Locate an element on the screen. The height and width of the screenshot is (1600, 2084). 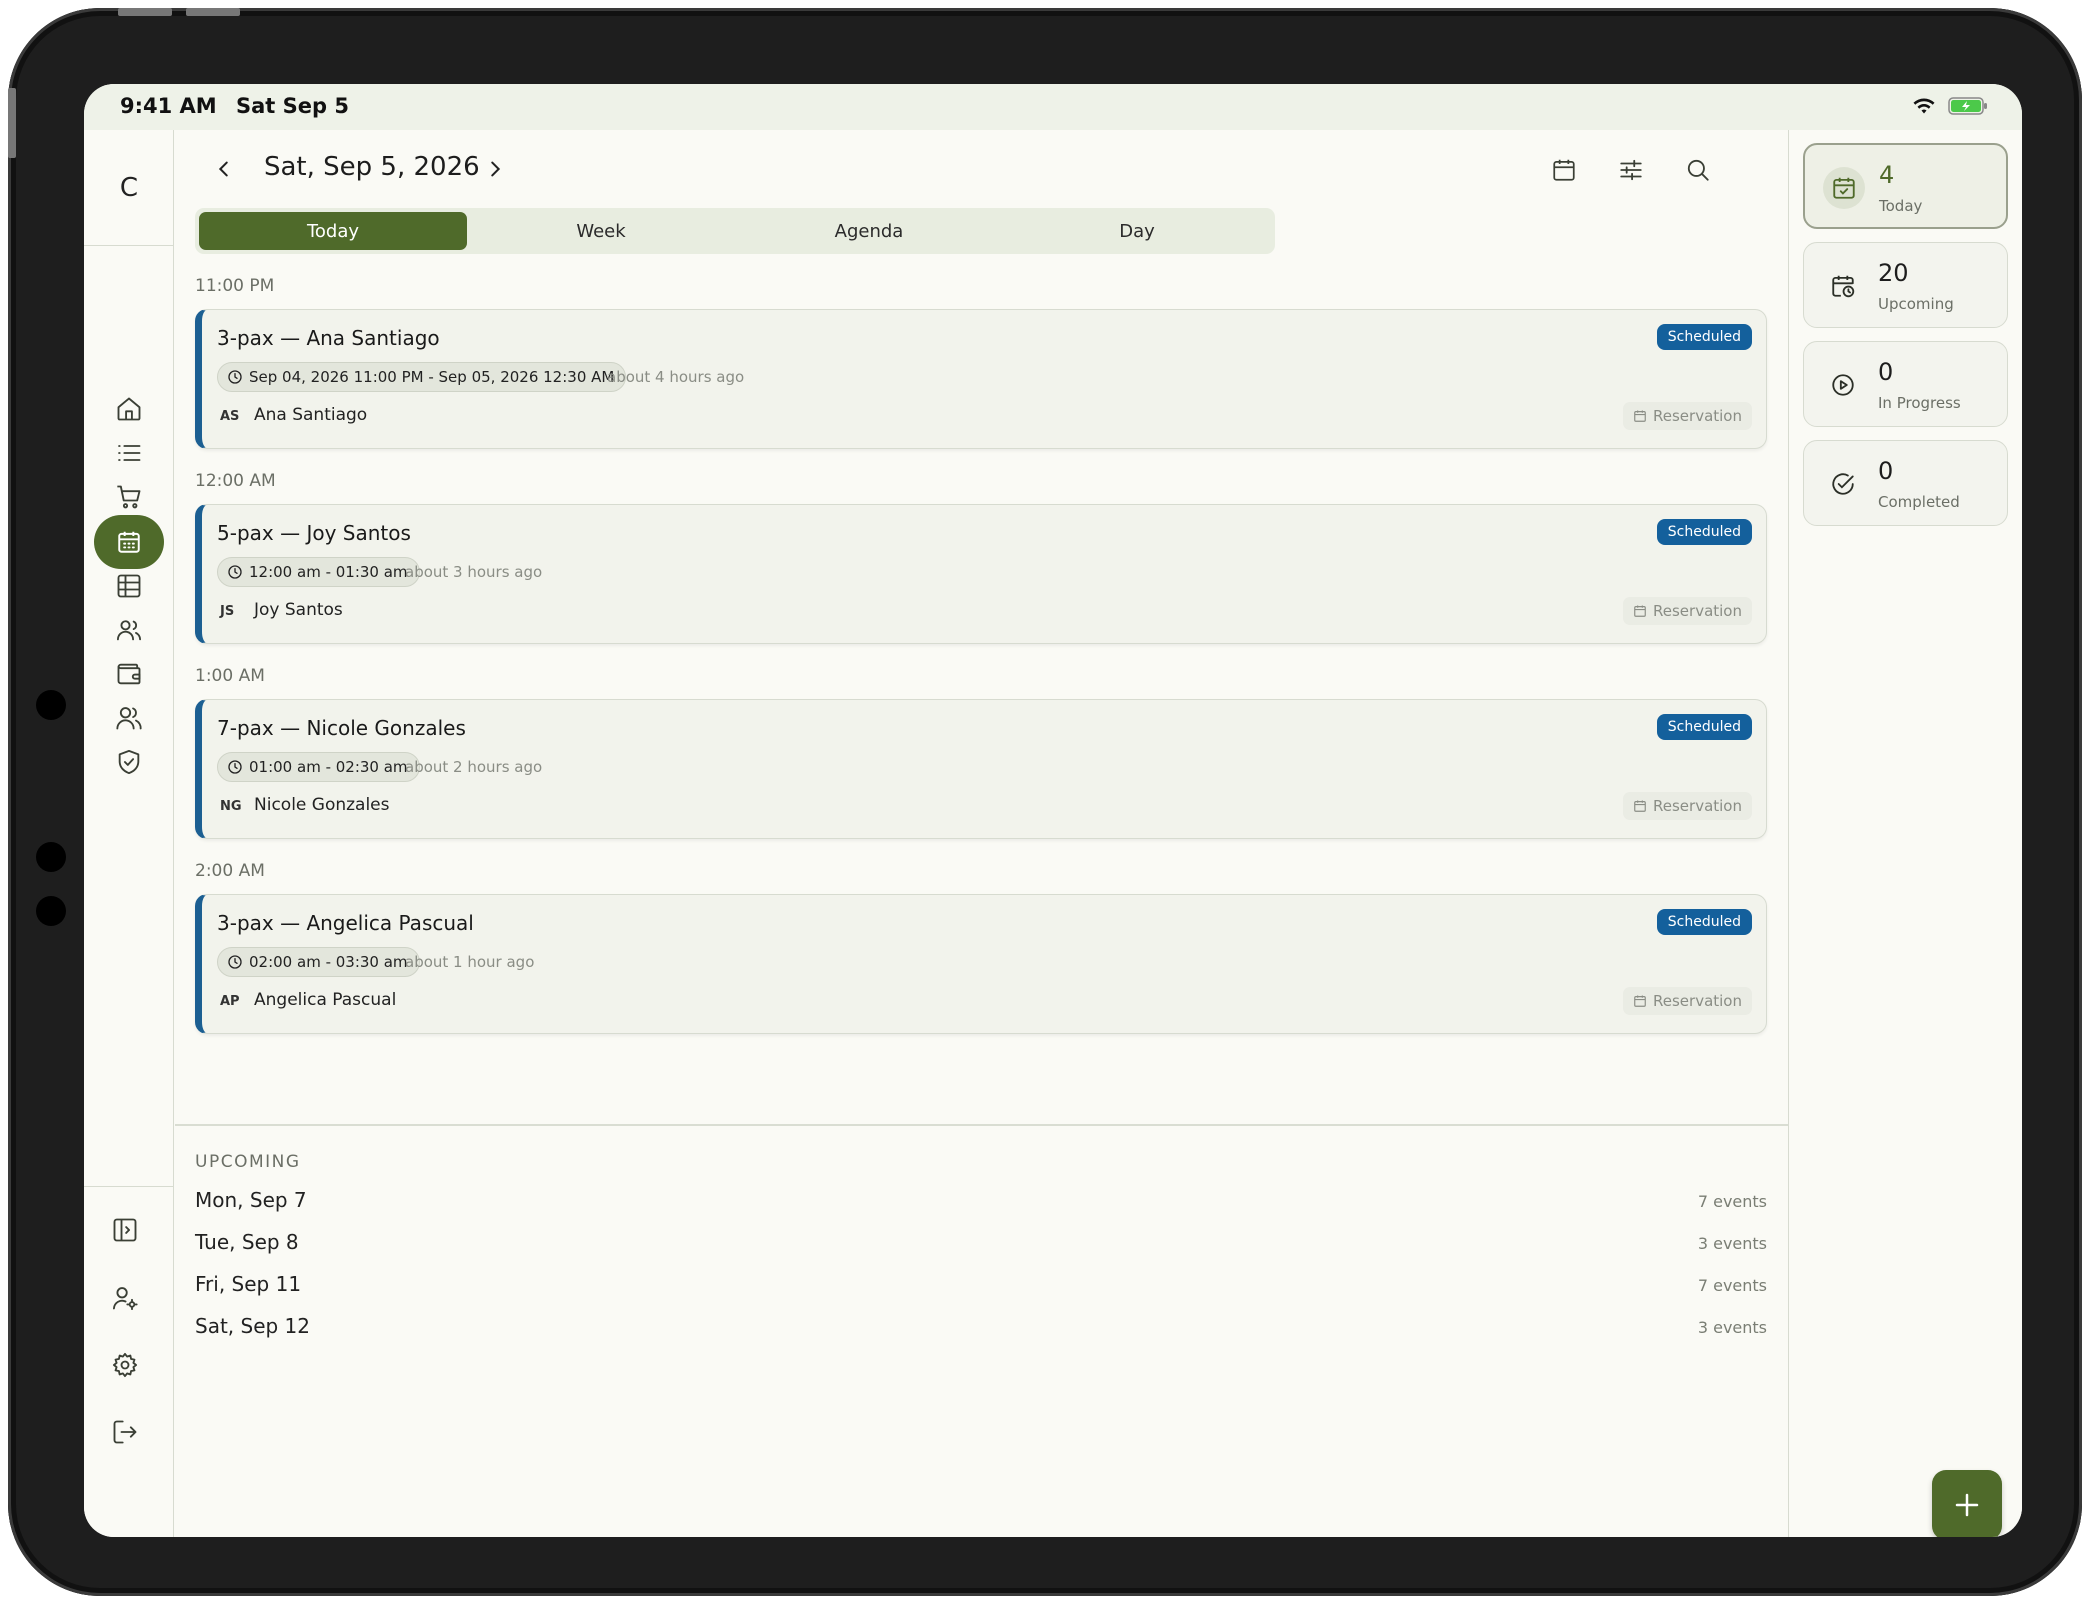
upcoming-event-count: 3 events is located at coordinates (1732, 1243).